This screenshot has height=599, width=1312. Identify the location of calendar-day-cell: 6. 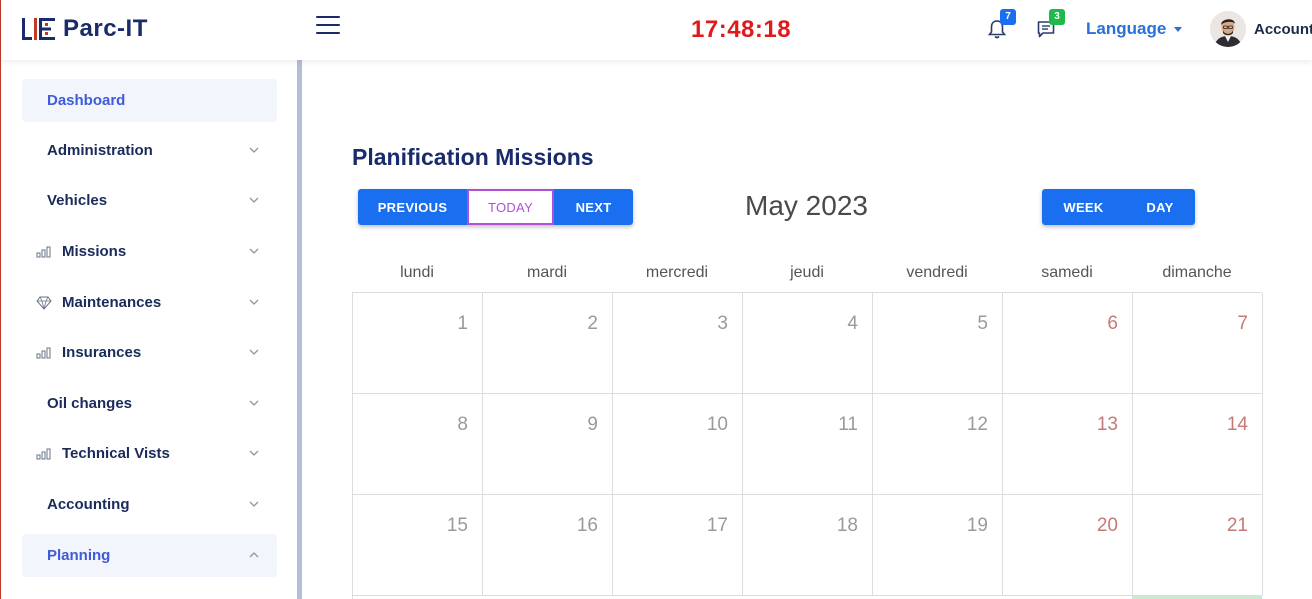
(1068, 343).